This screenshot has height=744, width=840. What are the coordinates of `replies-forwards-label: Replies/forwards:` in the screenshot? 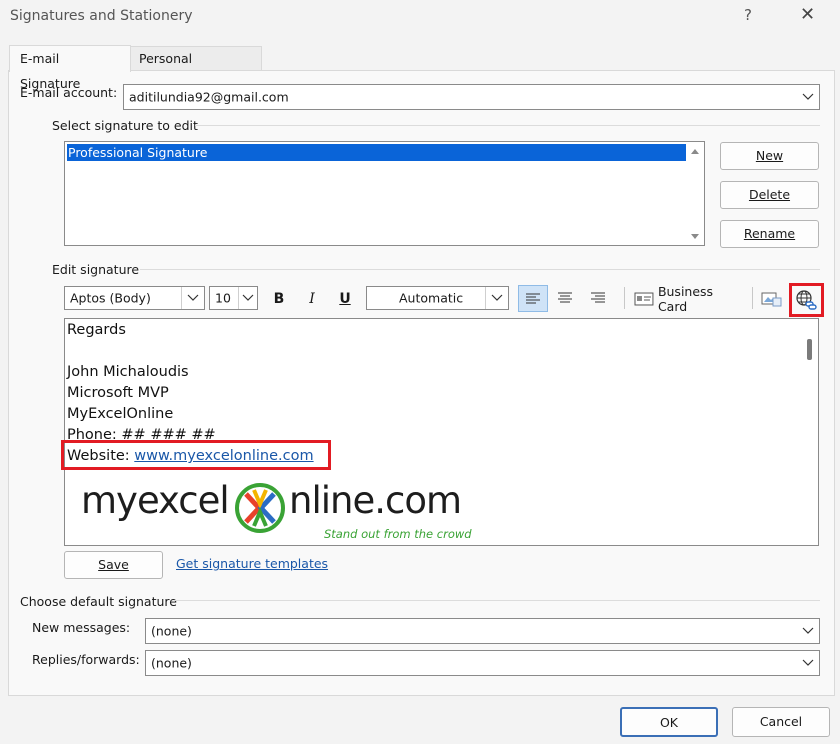 It's located at (86, 659).